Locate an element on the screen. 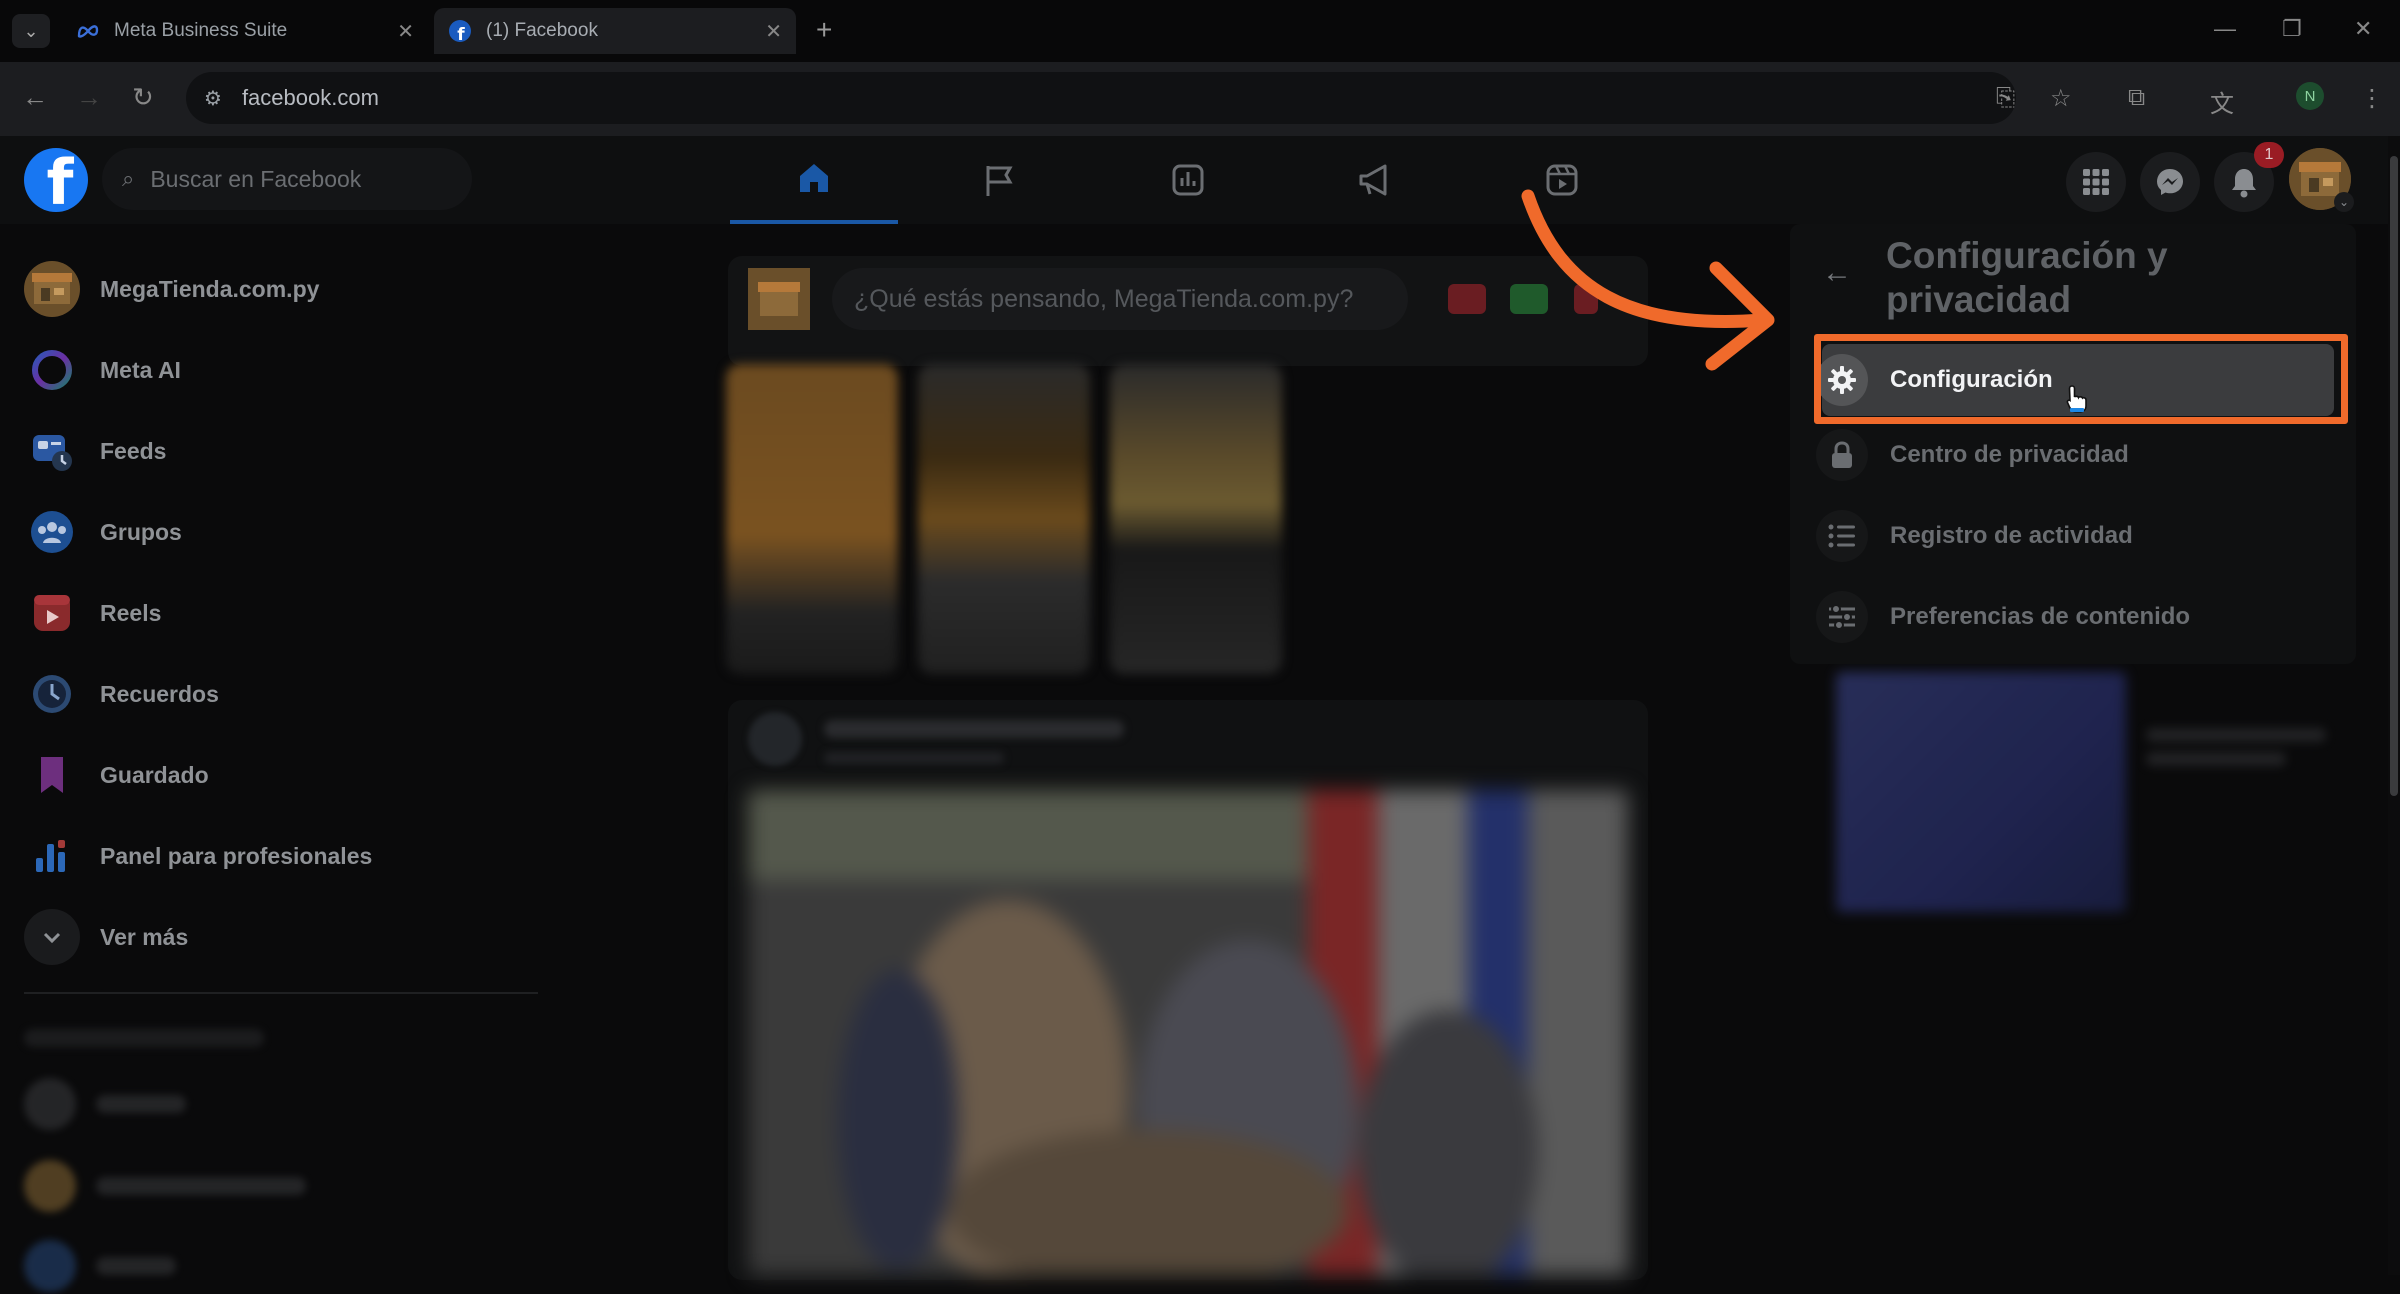  minimize-icon: — is located at coordinates (2225, 29).